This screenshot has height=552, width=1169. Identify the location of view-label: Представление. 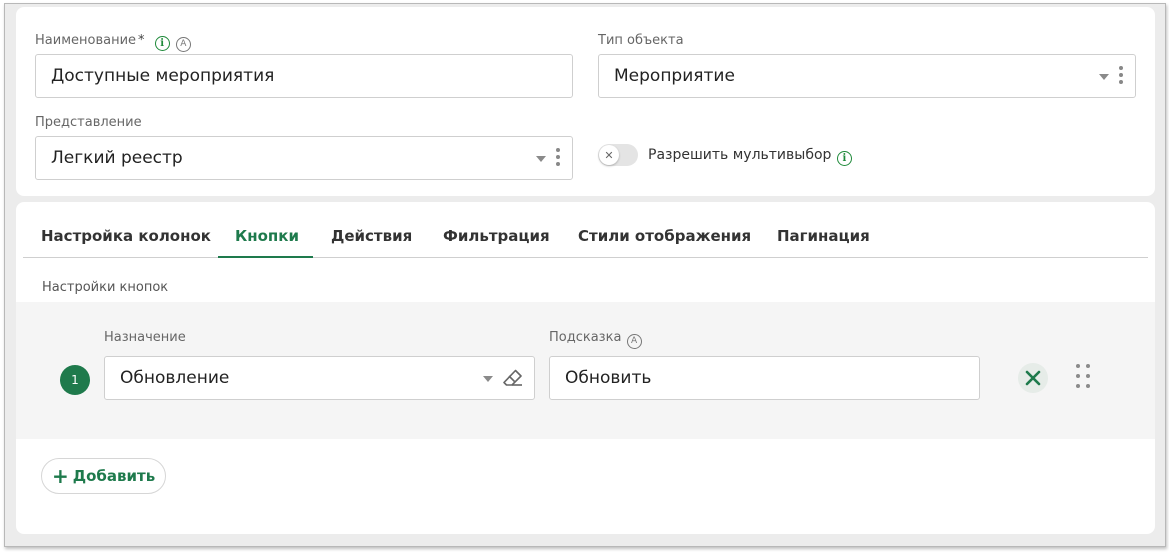
(88, 122).